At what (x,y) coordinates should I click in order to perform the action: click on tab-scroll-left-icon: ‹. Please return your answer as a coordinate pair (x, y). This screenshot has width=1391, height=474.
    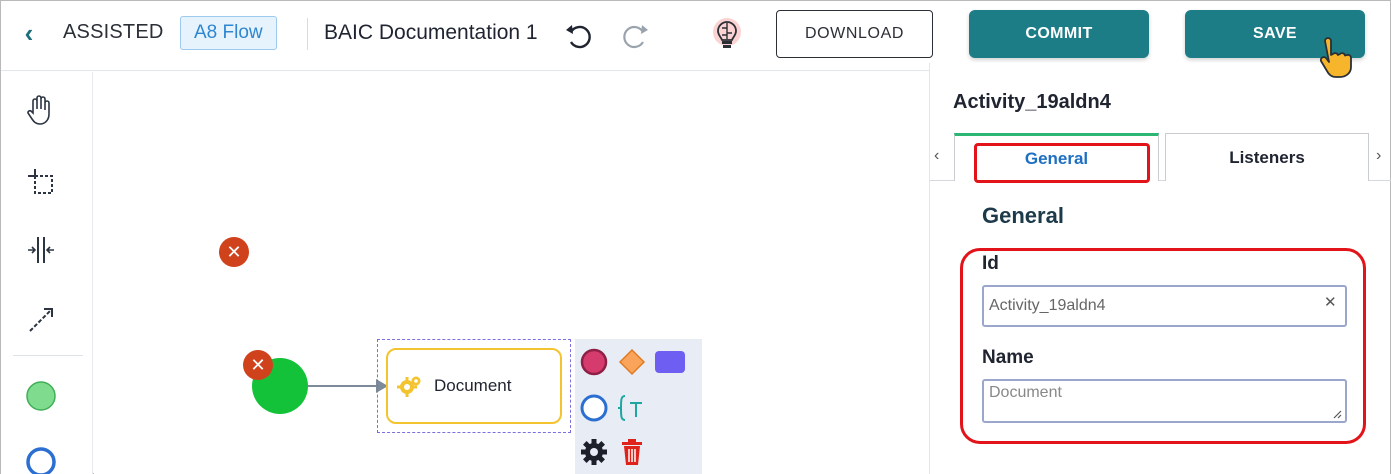
    Looking at the image, I should click on (936, 156).